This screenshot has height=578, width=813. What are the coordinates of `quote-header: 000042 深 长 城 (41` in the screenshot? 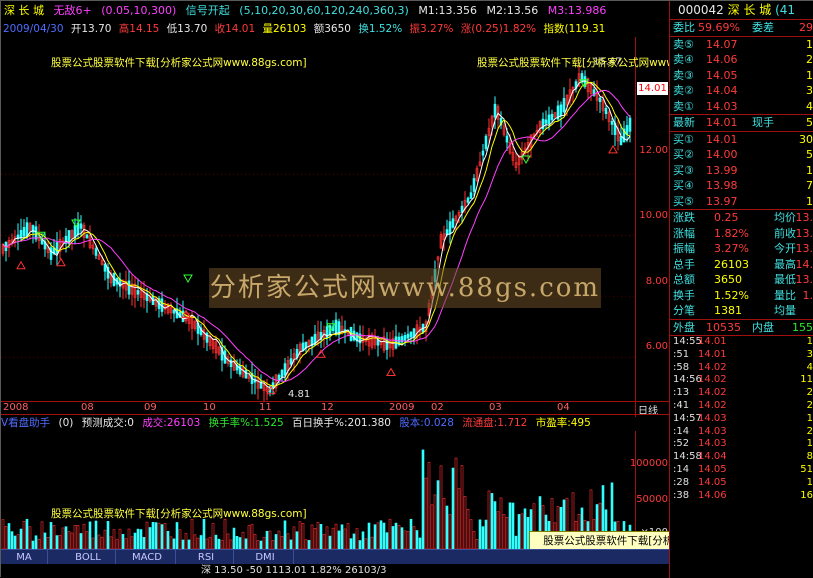 It's located at (741, 10).